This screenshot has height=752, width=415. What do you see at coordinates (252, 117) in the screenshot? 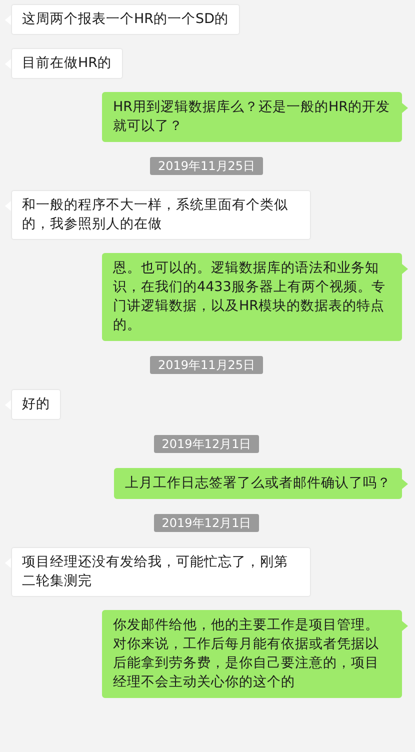
I see `message-bubble: HR用到逻辑数据库么？还是一般的HR的开发就可以了？` at bounding box center [252, 117].